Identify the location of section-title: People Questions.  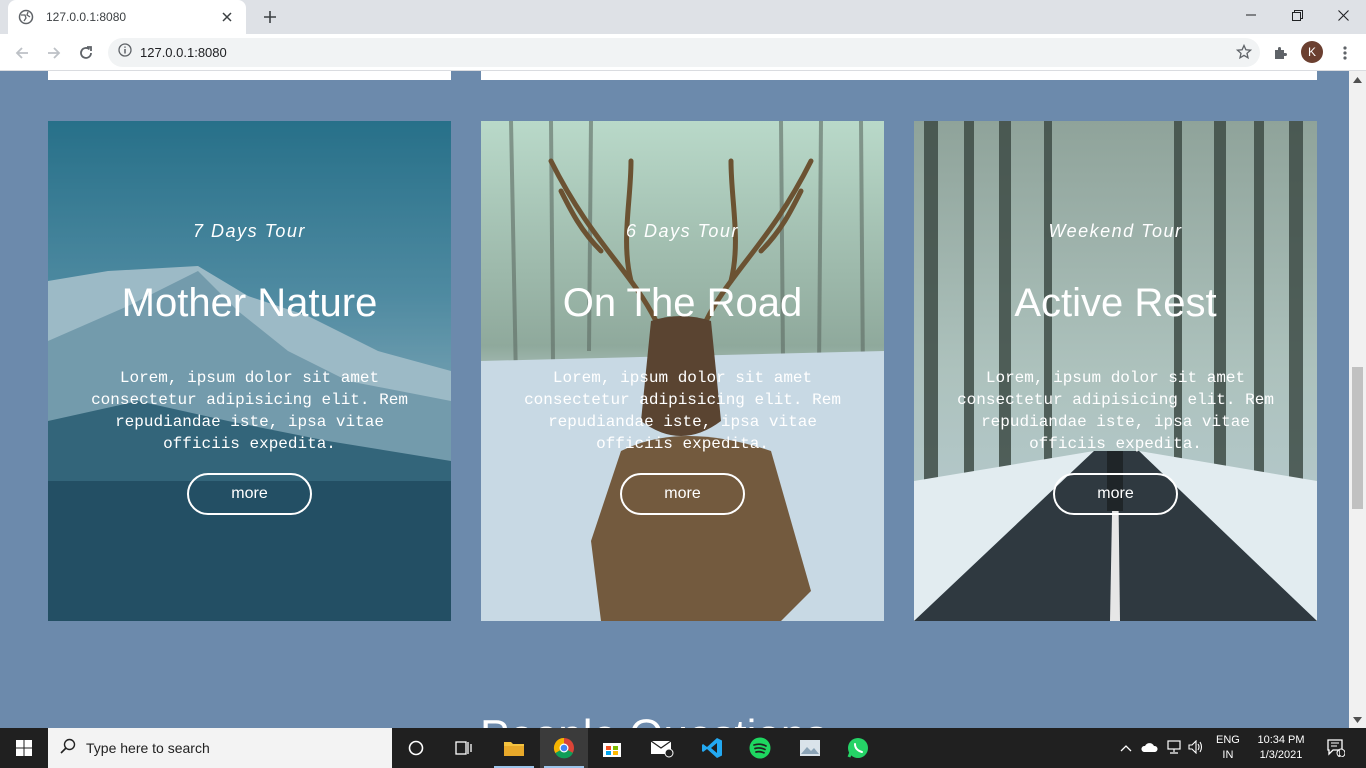
(653, 719).